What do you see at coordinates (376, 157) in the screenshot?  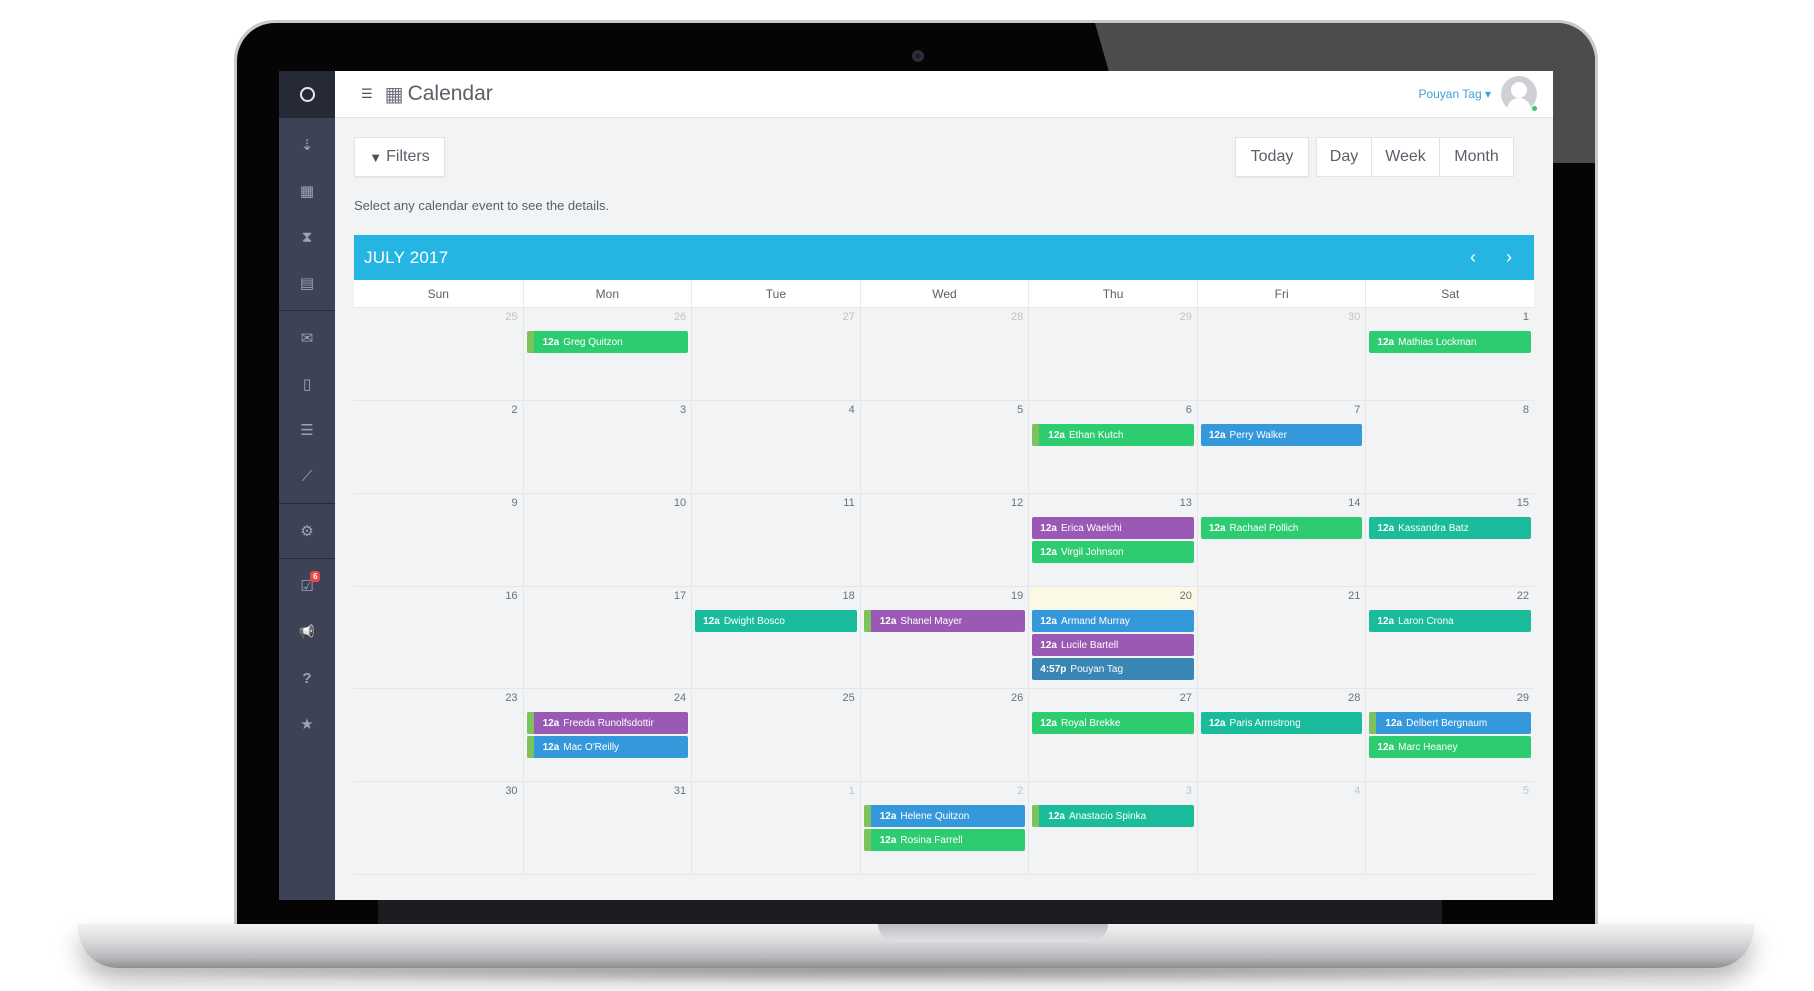 I see `filter-icon: ▼` at bounding box center [376, 157].